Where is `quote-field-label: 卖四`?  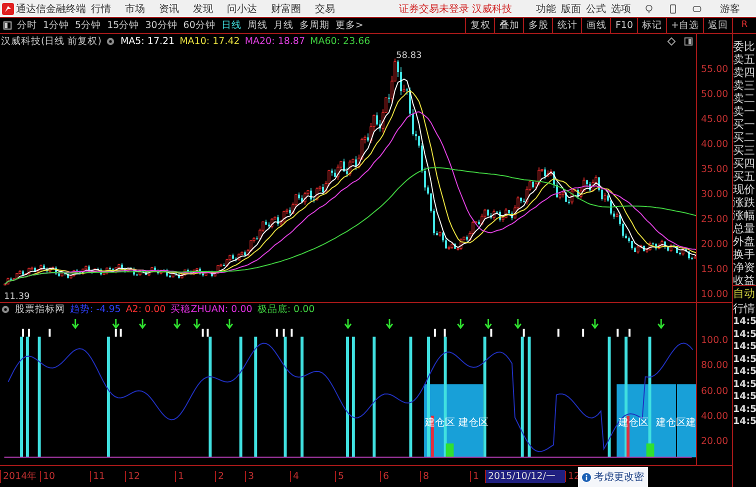
quote-field-label: 卖四 is located at coordinates (744, 72).